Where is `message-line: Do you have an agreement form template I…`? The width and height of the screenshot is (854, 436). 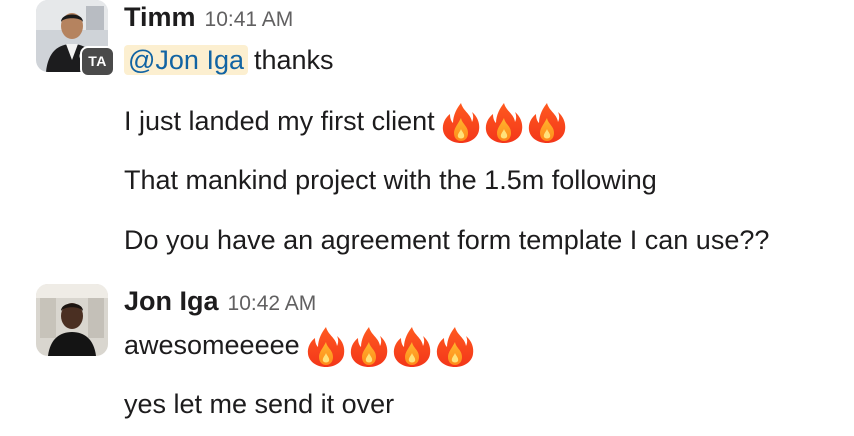
message-line: Do you have an agreement form template I… is located at coordinates (446, 240).